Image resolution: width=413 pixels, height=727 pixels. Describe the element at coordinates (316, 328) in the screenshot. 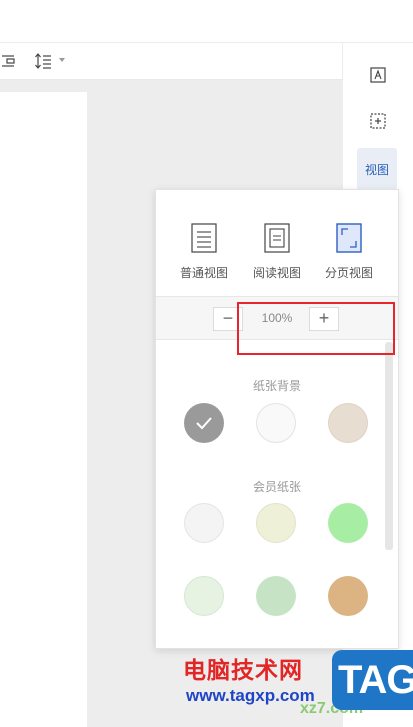

I see `zoom-highlight-annotation` at that location.